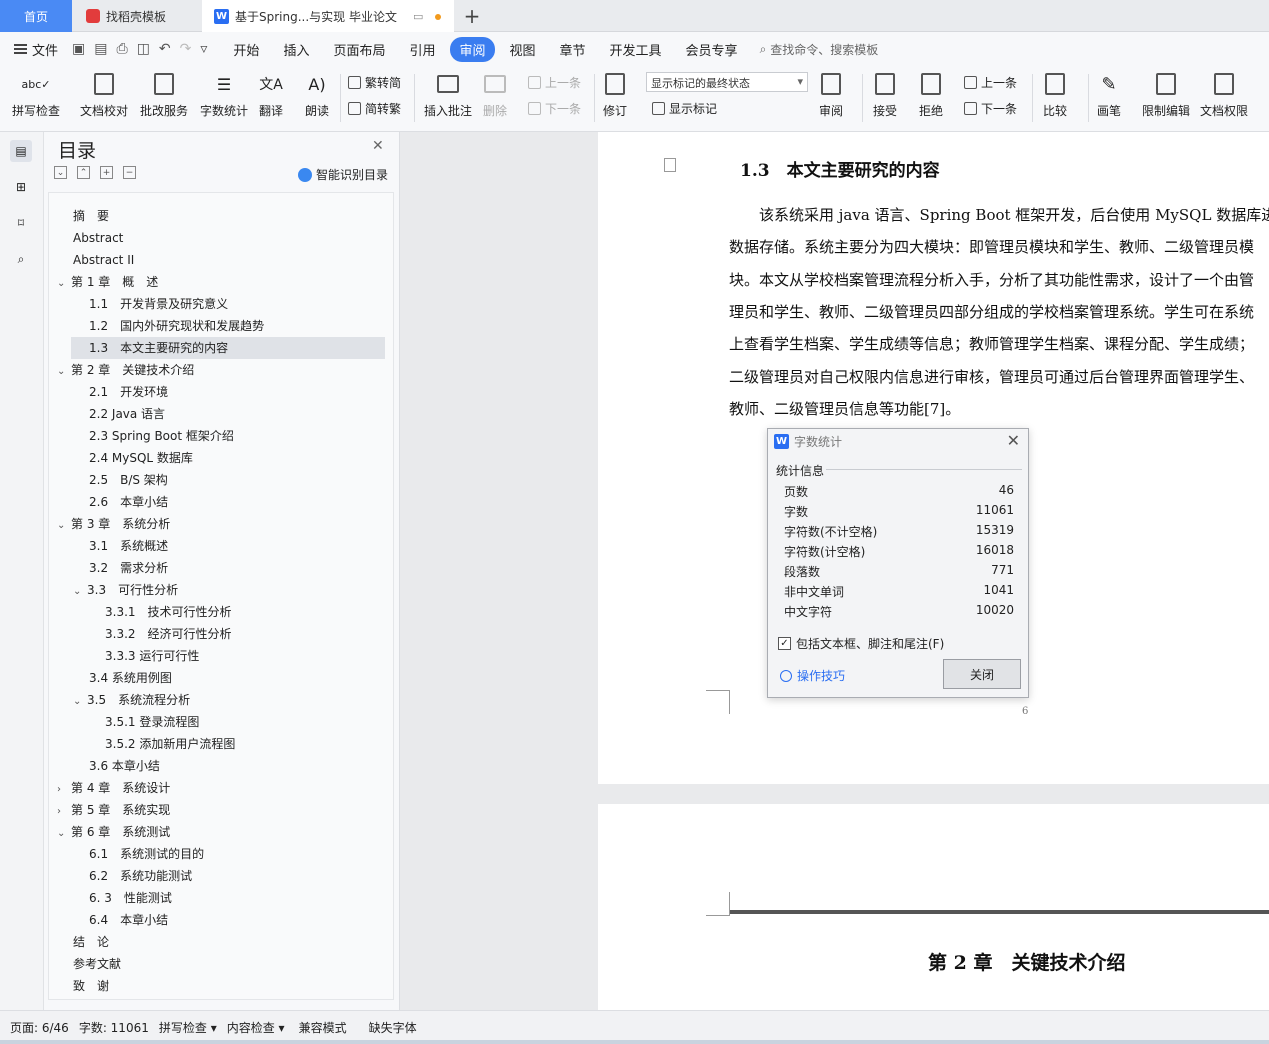 This screenshot has height=1044, width=1269. I want to click on restrict-edit-button: 限制编辑, so click(1166, 94).